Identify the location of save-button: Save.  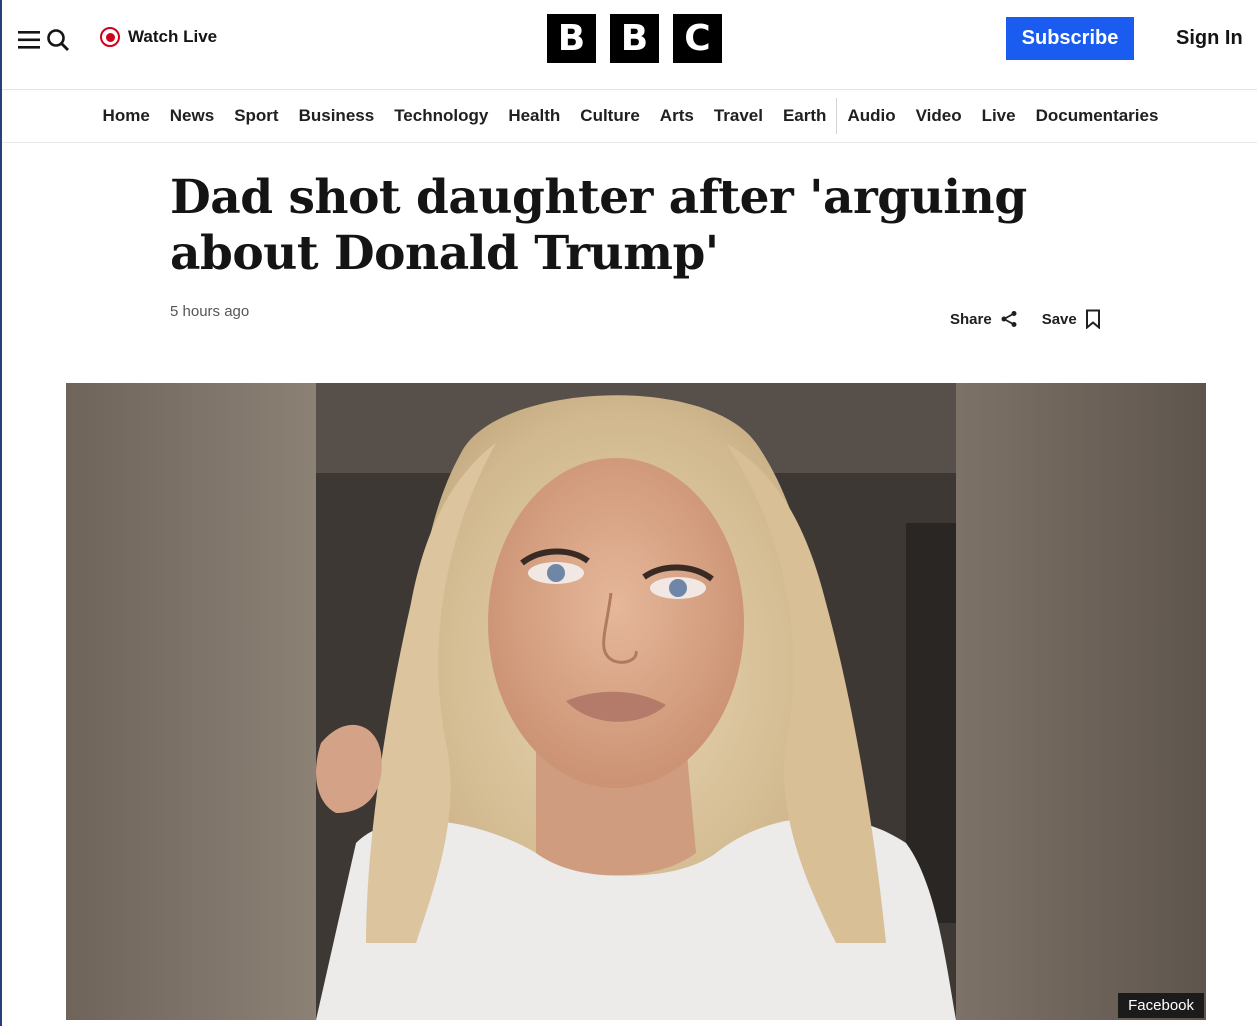
(1071, 319).